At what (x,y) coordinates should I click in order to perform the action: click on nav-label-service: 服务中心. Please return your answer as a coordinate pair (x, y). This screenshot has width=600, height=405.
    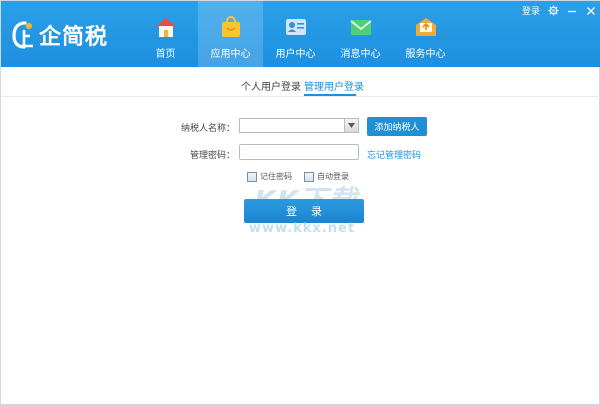
    Looking at the image, I should click on (425, 54).